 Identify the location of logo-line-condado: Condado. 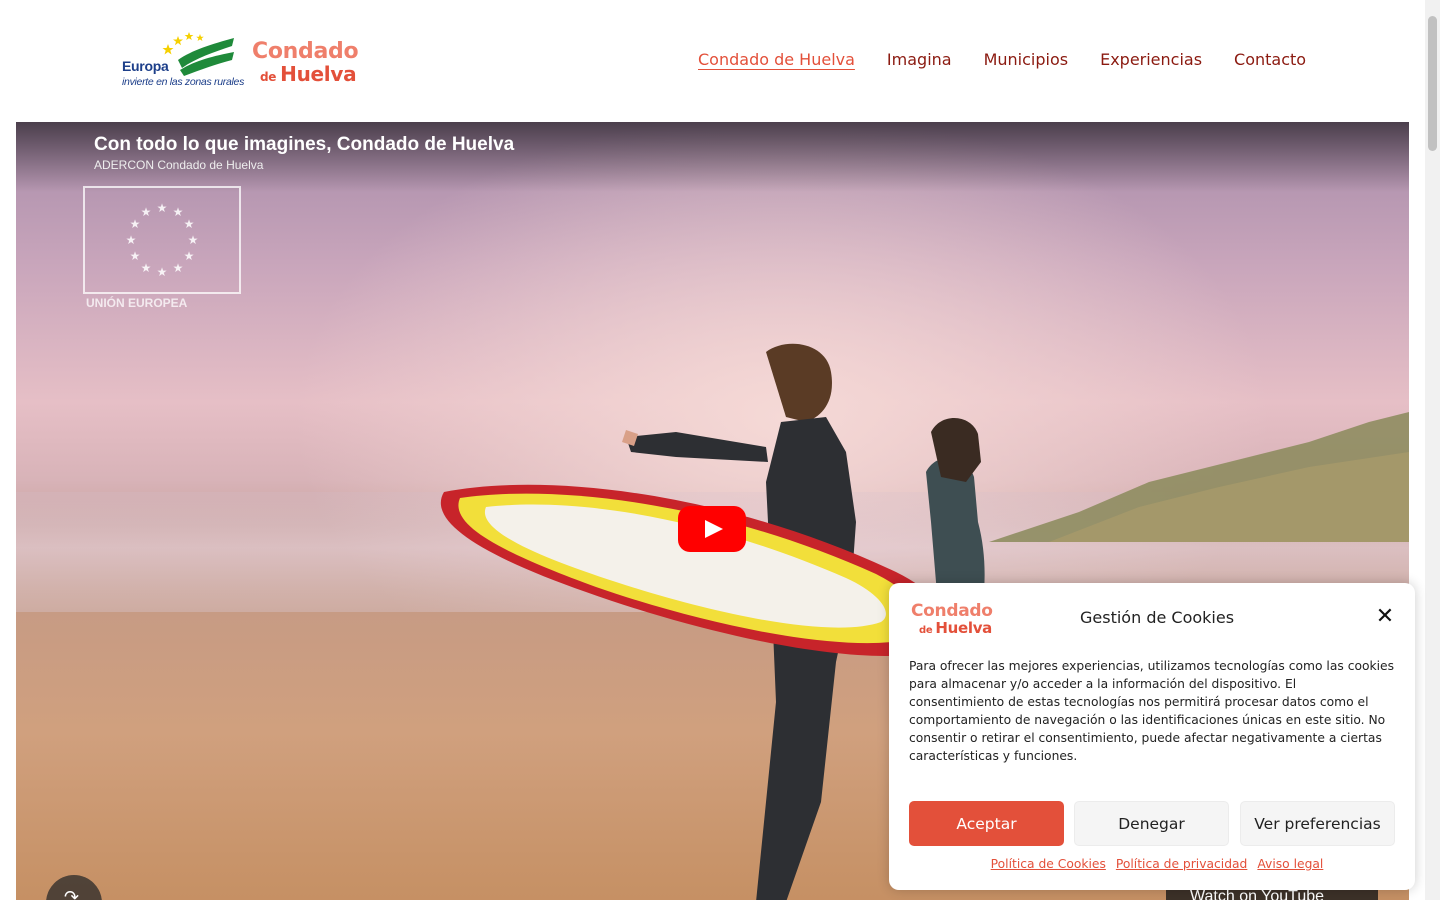
(305, 51).